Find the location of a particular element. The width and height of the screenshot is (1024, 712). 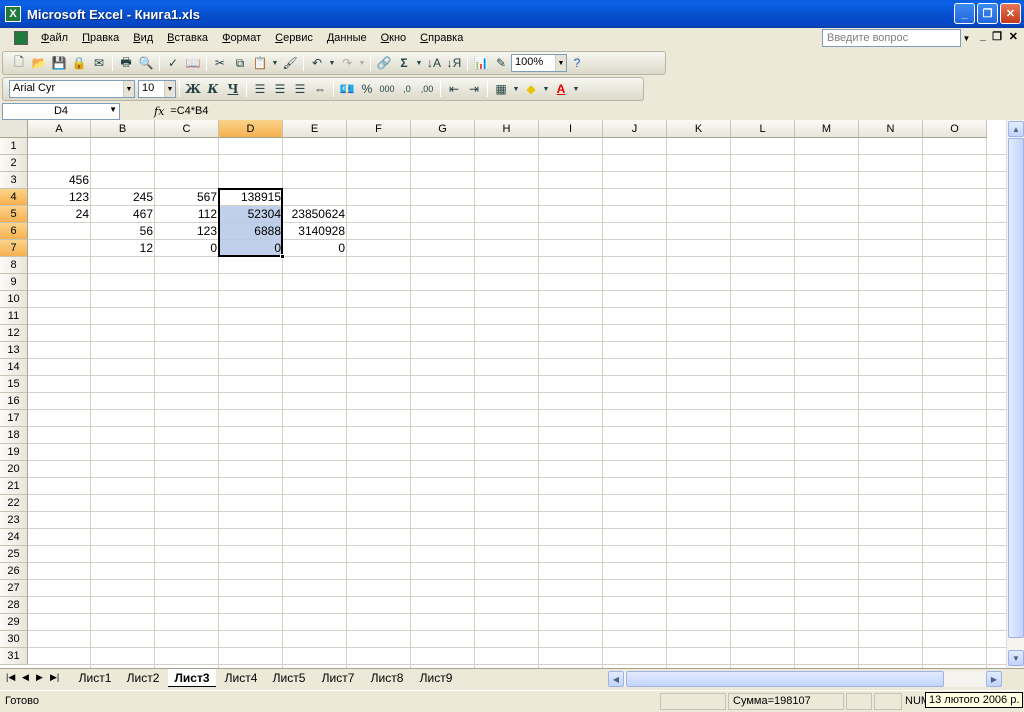

hyperlink-icon: 🔗 is located at coordinates (384, 63).